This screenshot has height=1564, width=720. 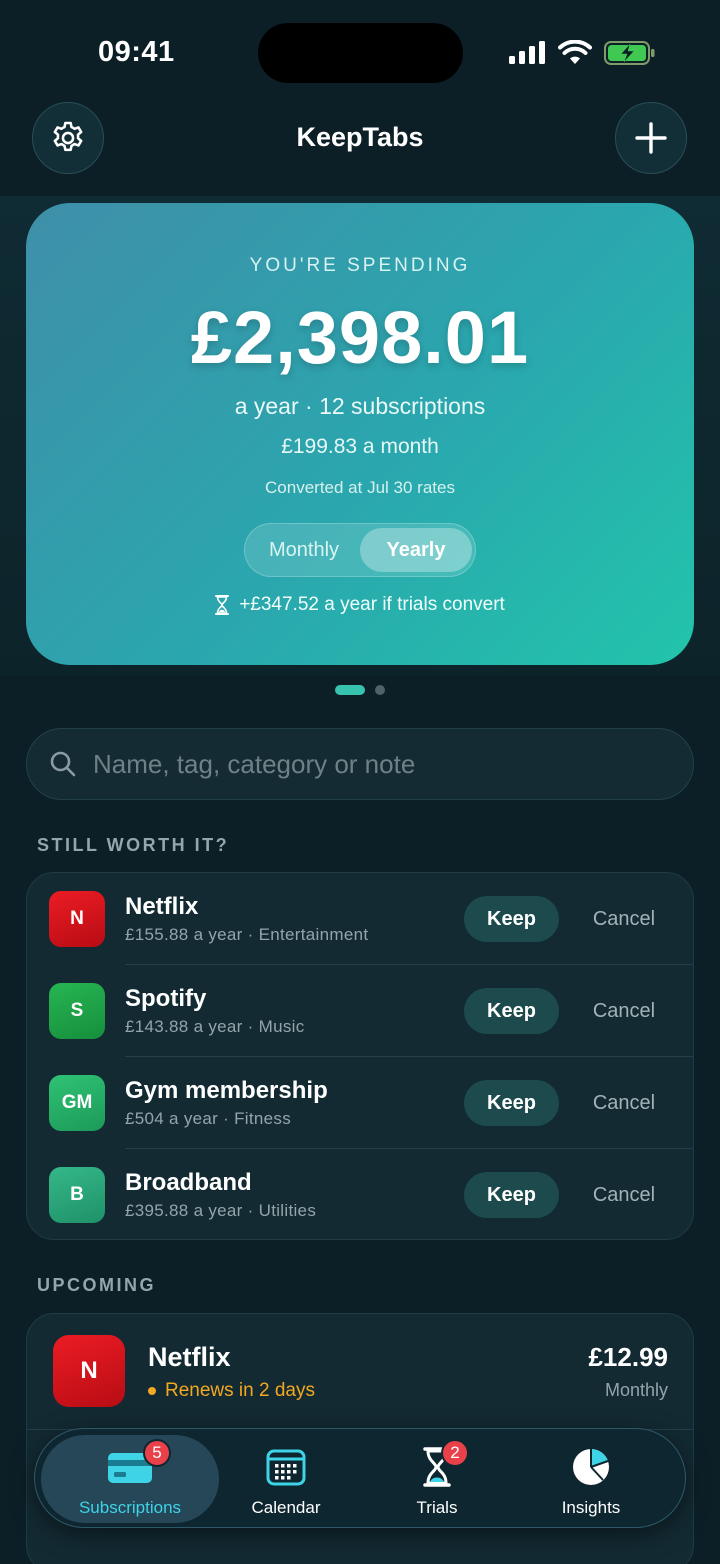 I want to click on status-time: 09:41, so click(x=136, y=52).